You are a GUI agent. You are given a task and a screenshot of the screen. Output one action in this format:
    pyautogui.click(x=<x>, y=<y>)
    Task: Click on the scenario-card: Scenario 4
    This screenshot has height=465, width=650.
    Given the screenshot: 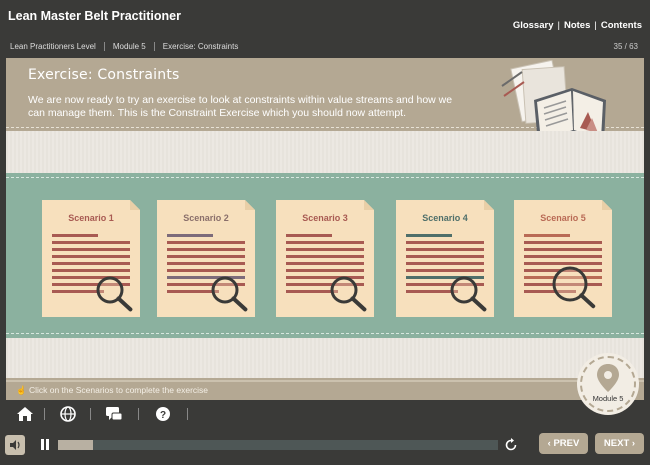 What is the action you would take?
    pyautogui.click(x=445, y=258)
    